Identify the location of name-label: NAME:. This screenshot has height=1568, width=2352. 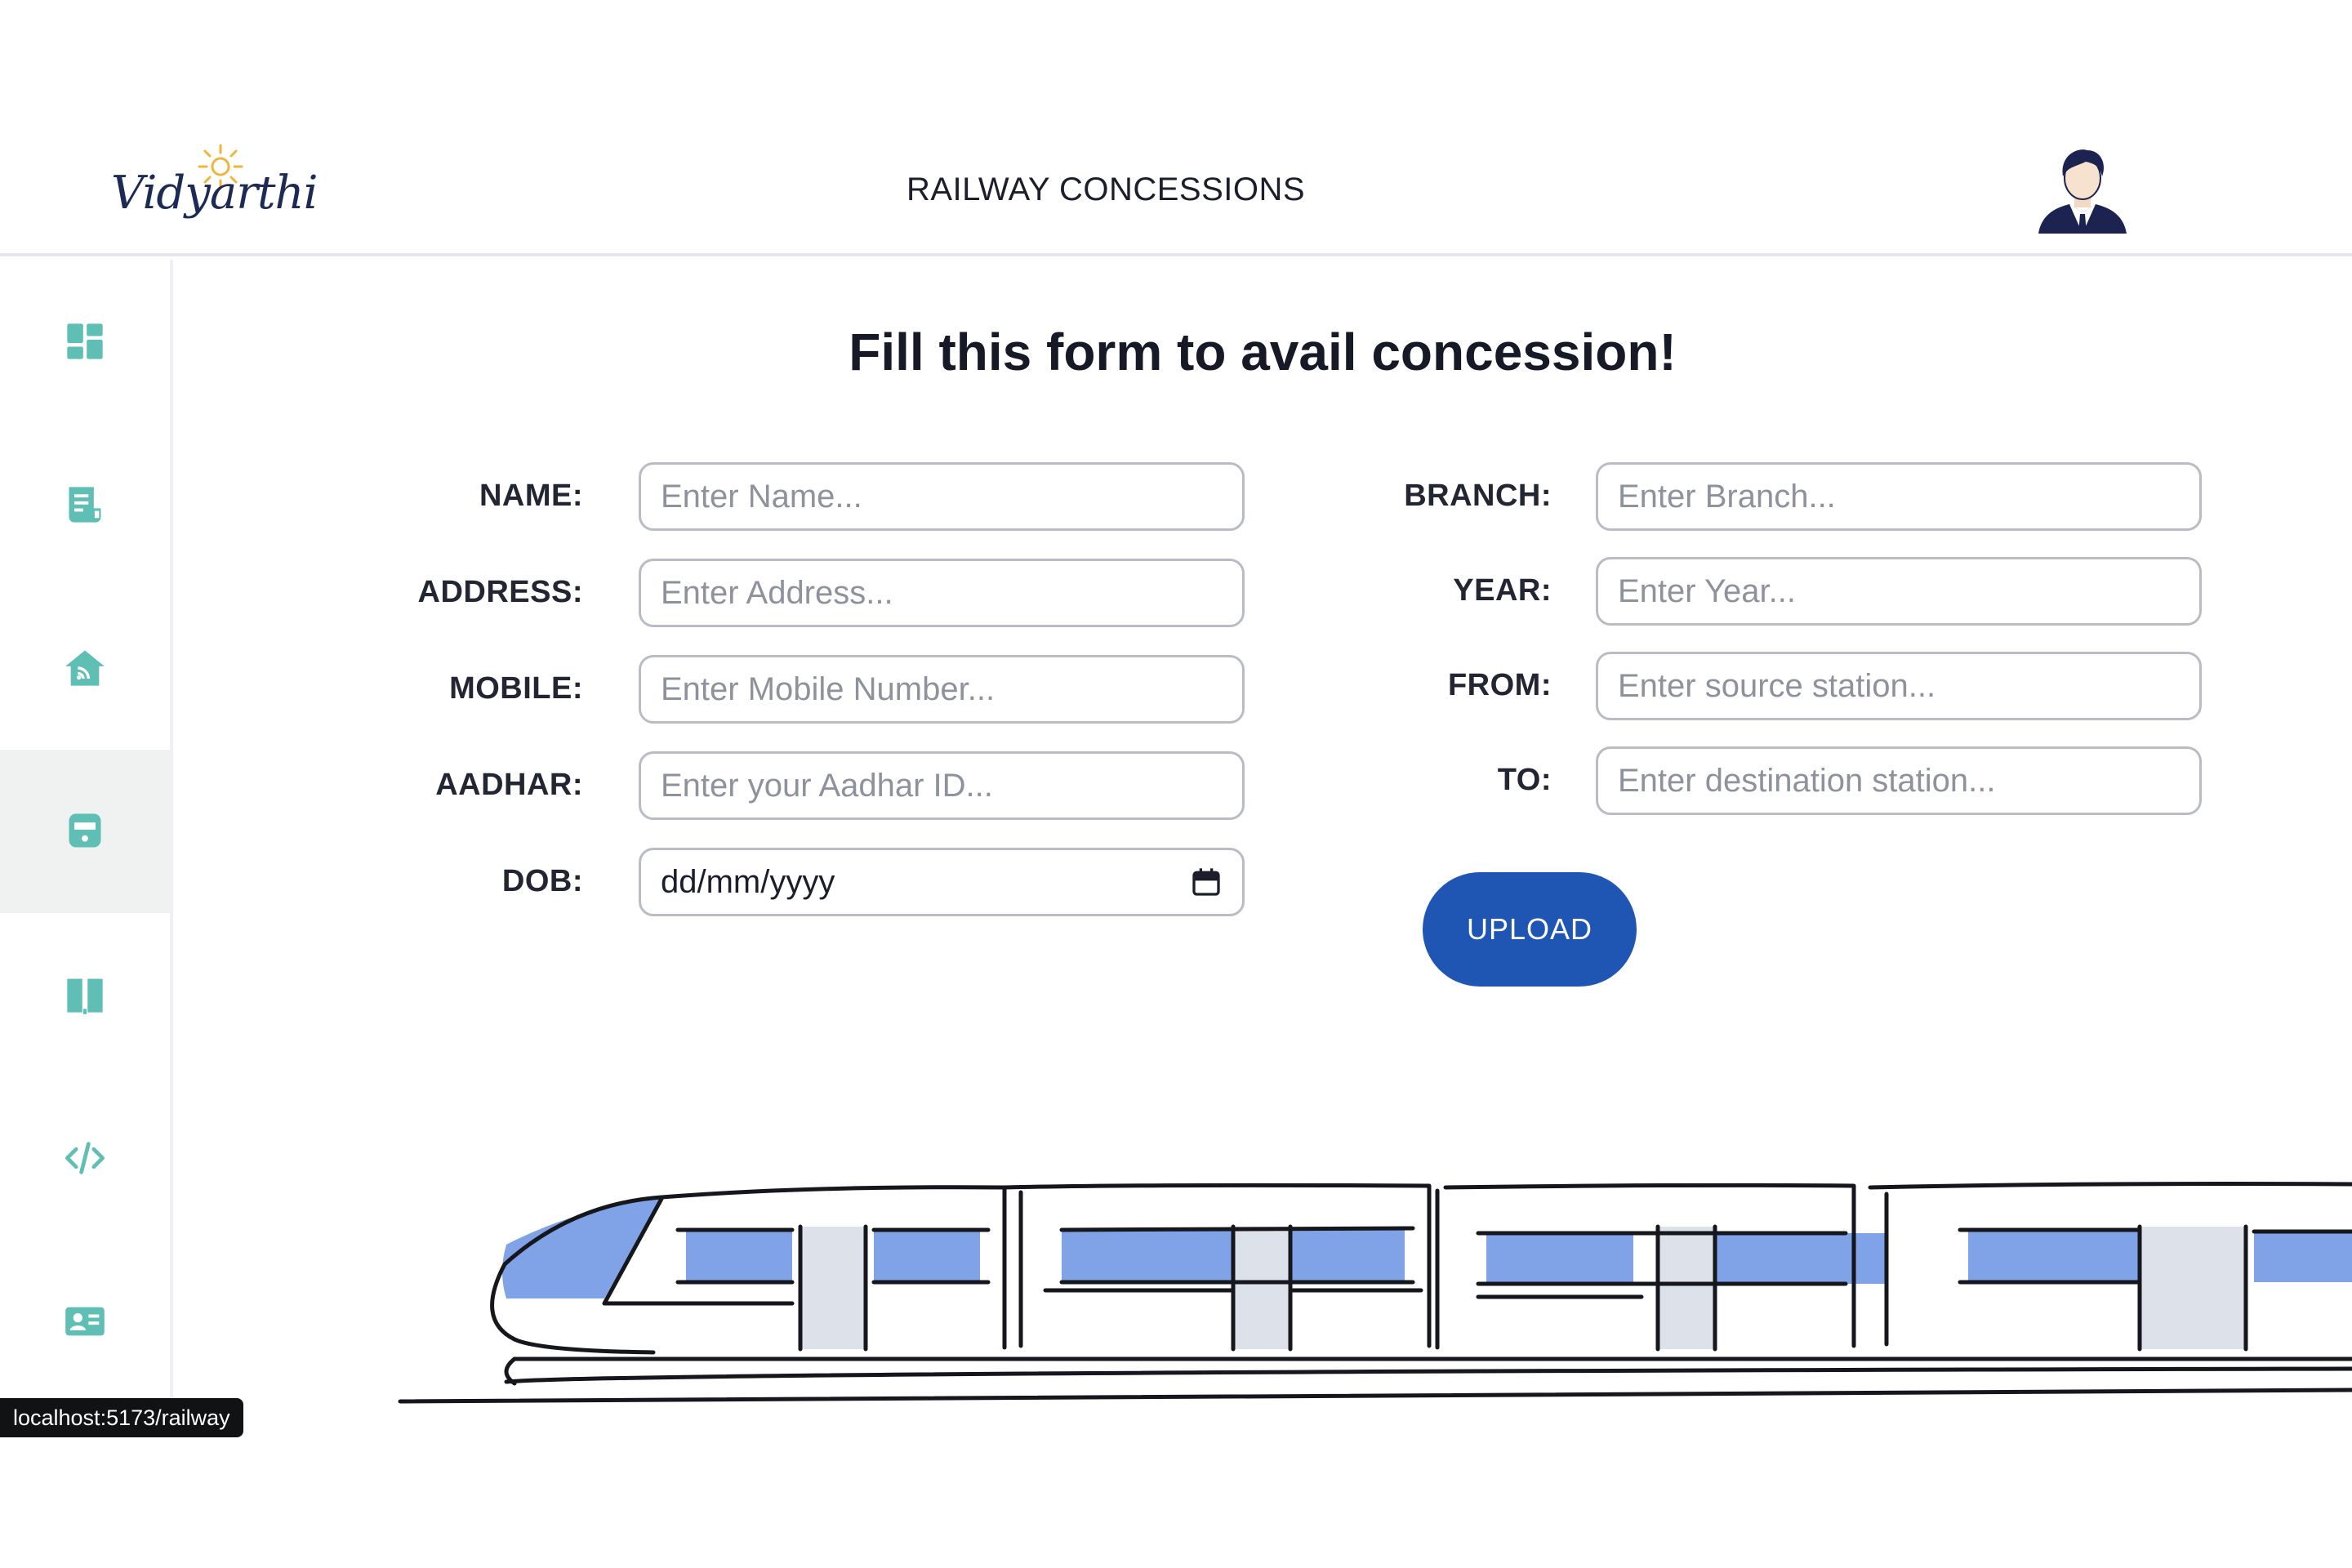
(531, 496).